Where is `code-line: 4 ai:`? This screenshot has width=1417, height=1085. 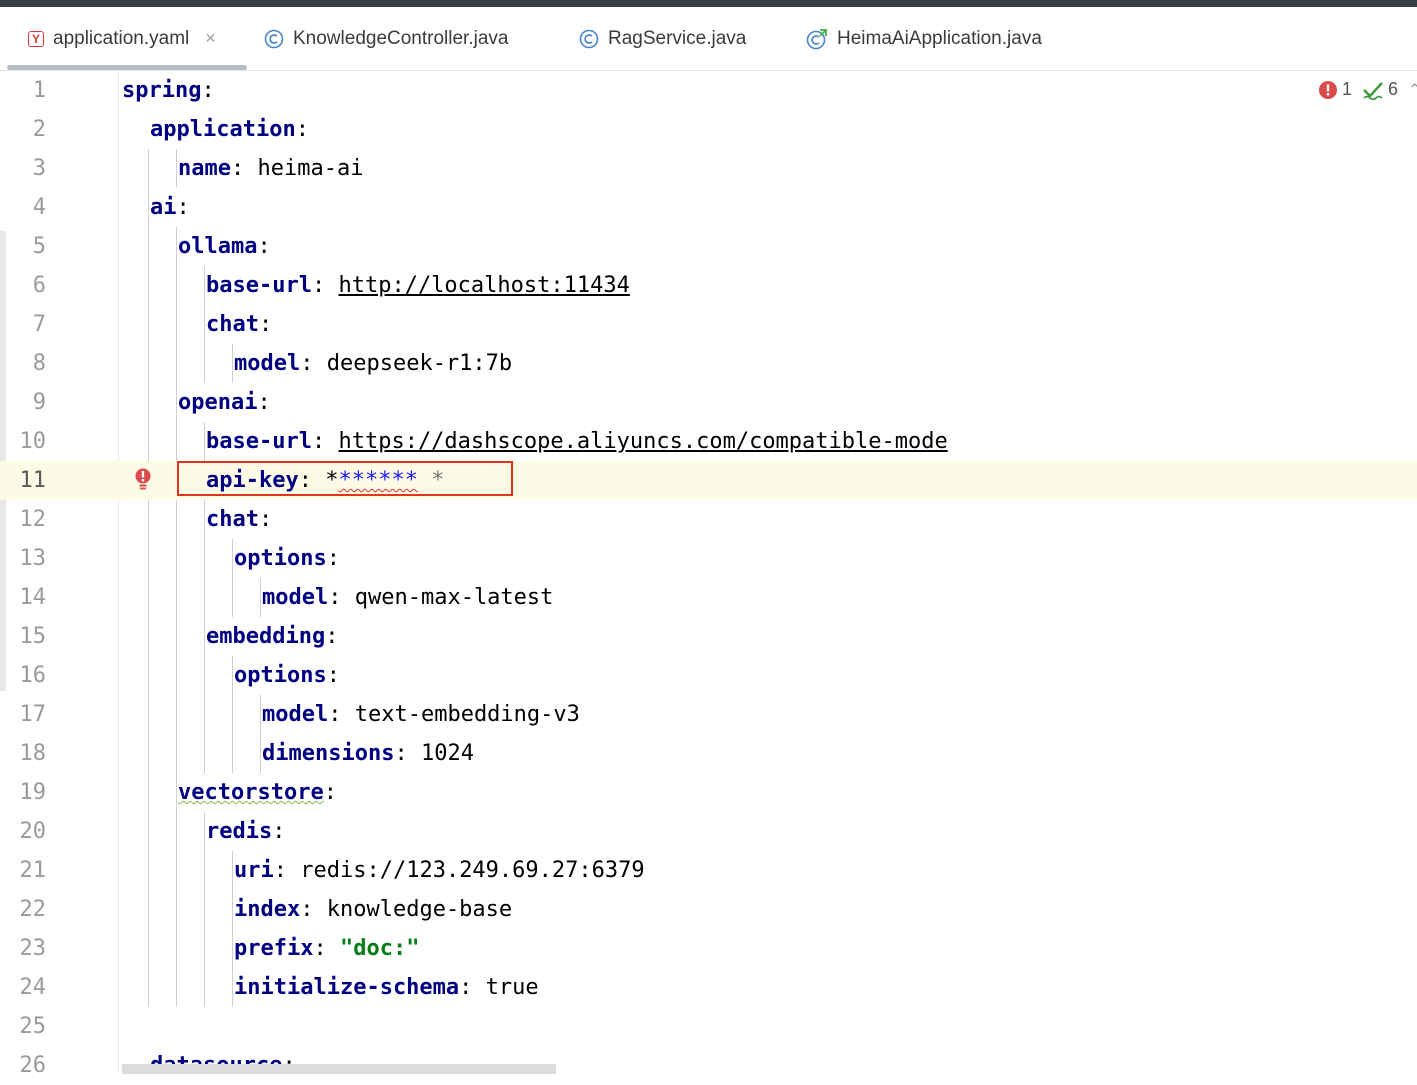 code-line: 4 ai: is located at coordinates (708, 207).